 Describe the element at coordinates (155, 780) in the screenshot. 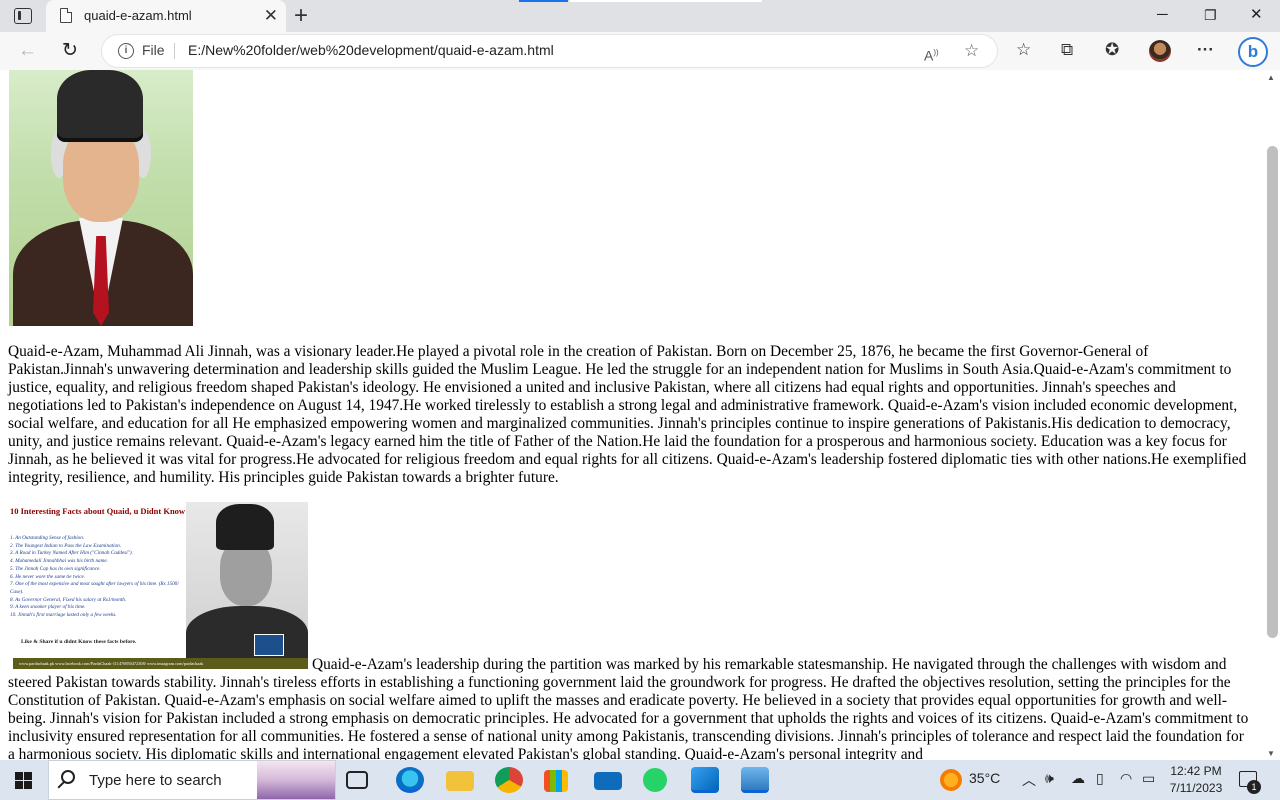

I see `search-placeholder: Type here to search` at that location.